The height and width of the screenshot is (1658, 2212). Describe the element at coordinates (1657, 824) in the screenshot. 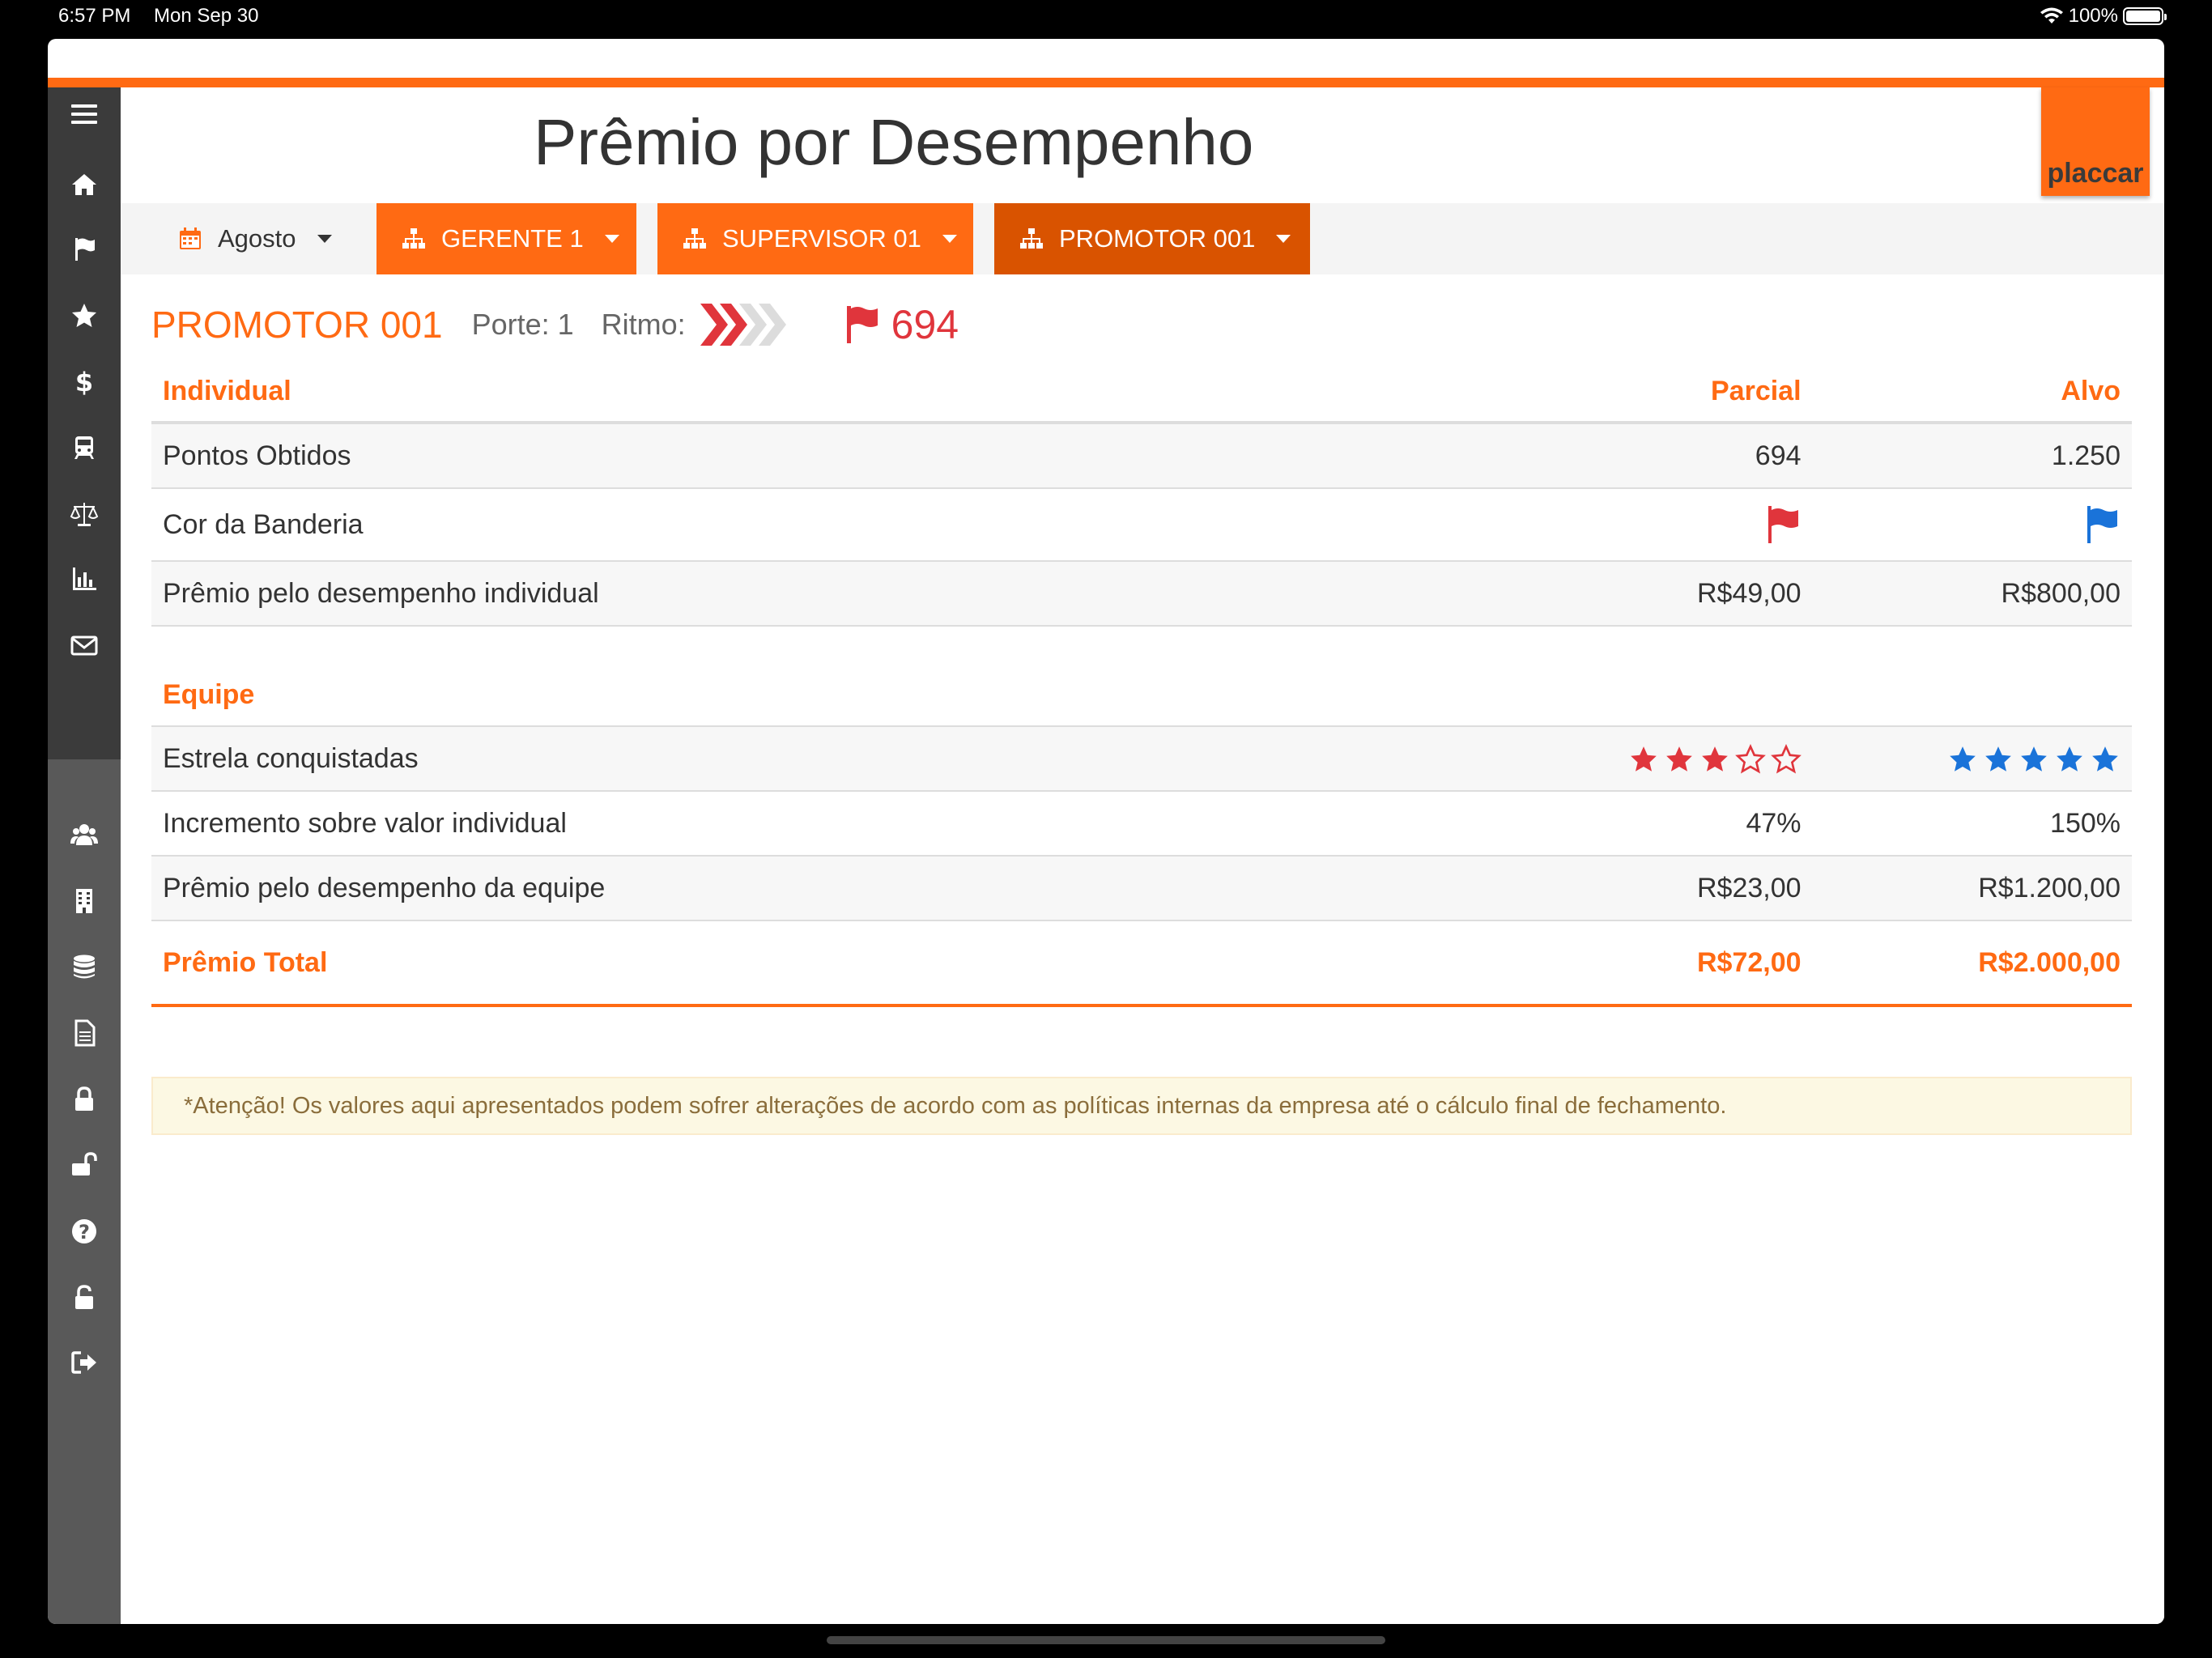

I see `row-parcial: 47%` at that location.